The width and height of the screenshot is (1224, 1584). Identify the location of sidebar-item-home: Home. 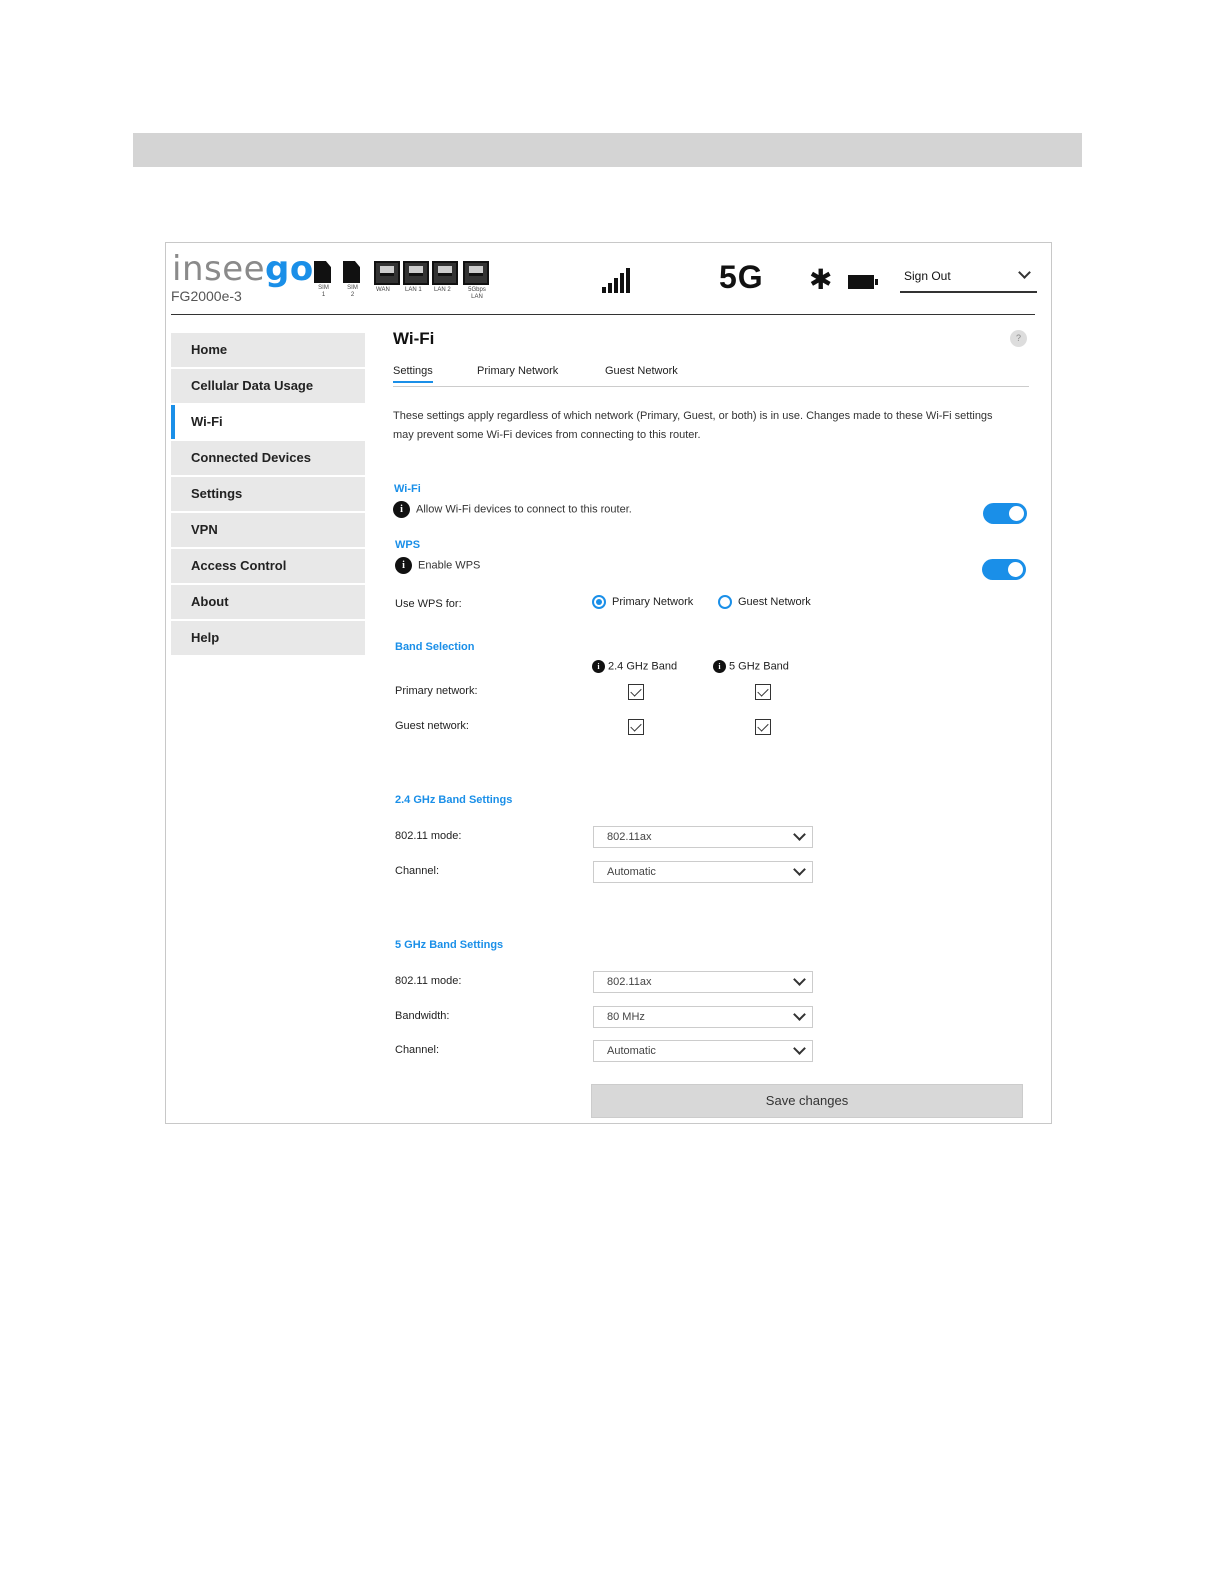
(268, 350).